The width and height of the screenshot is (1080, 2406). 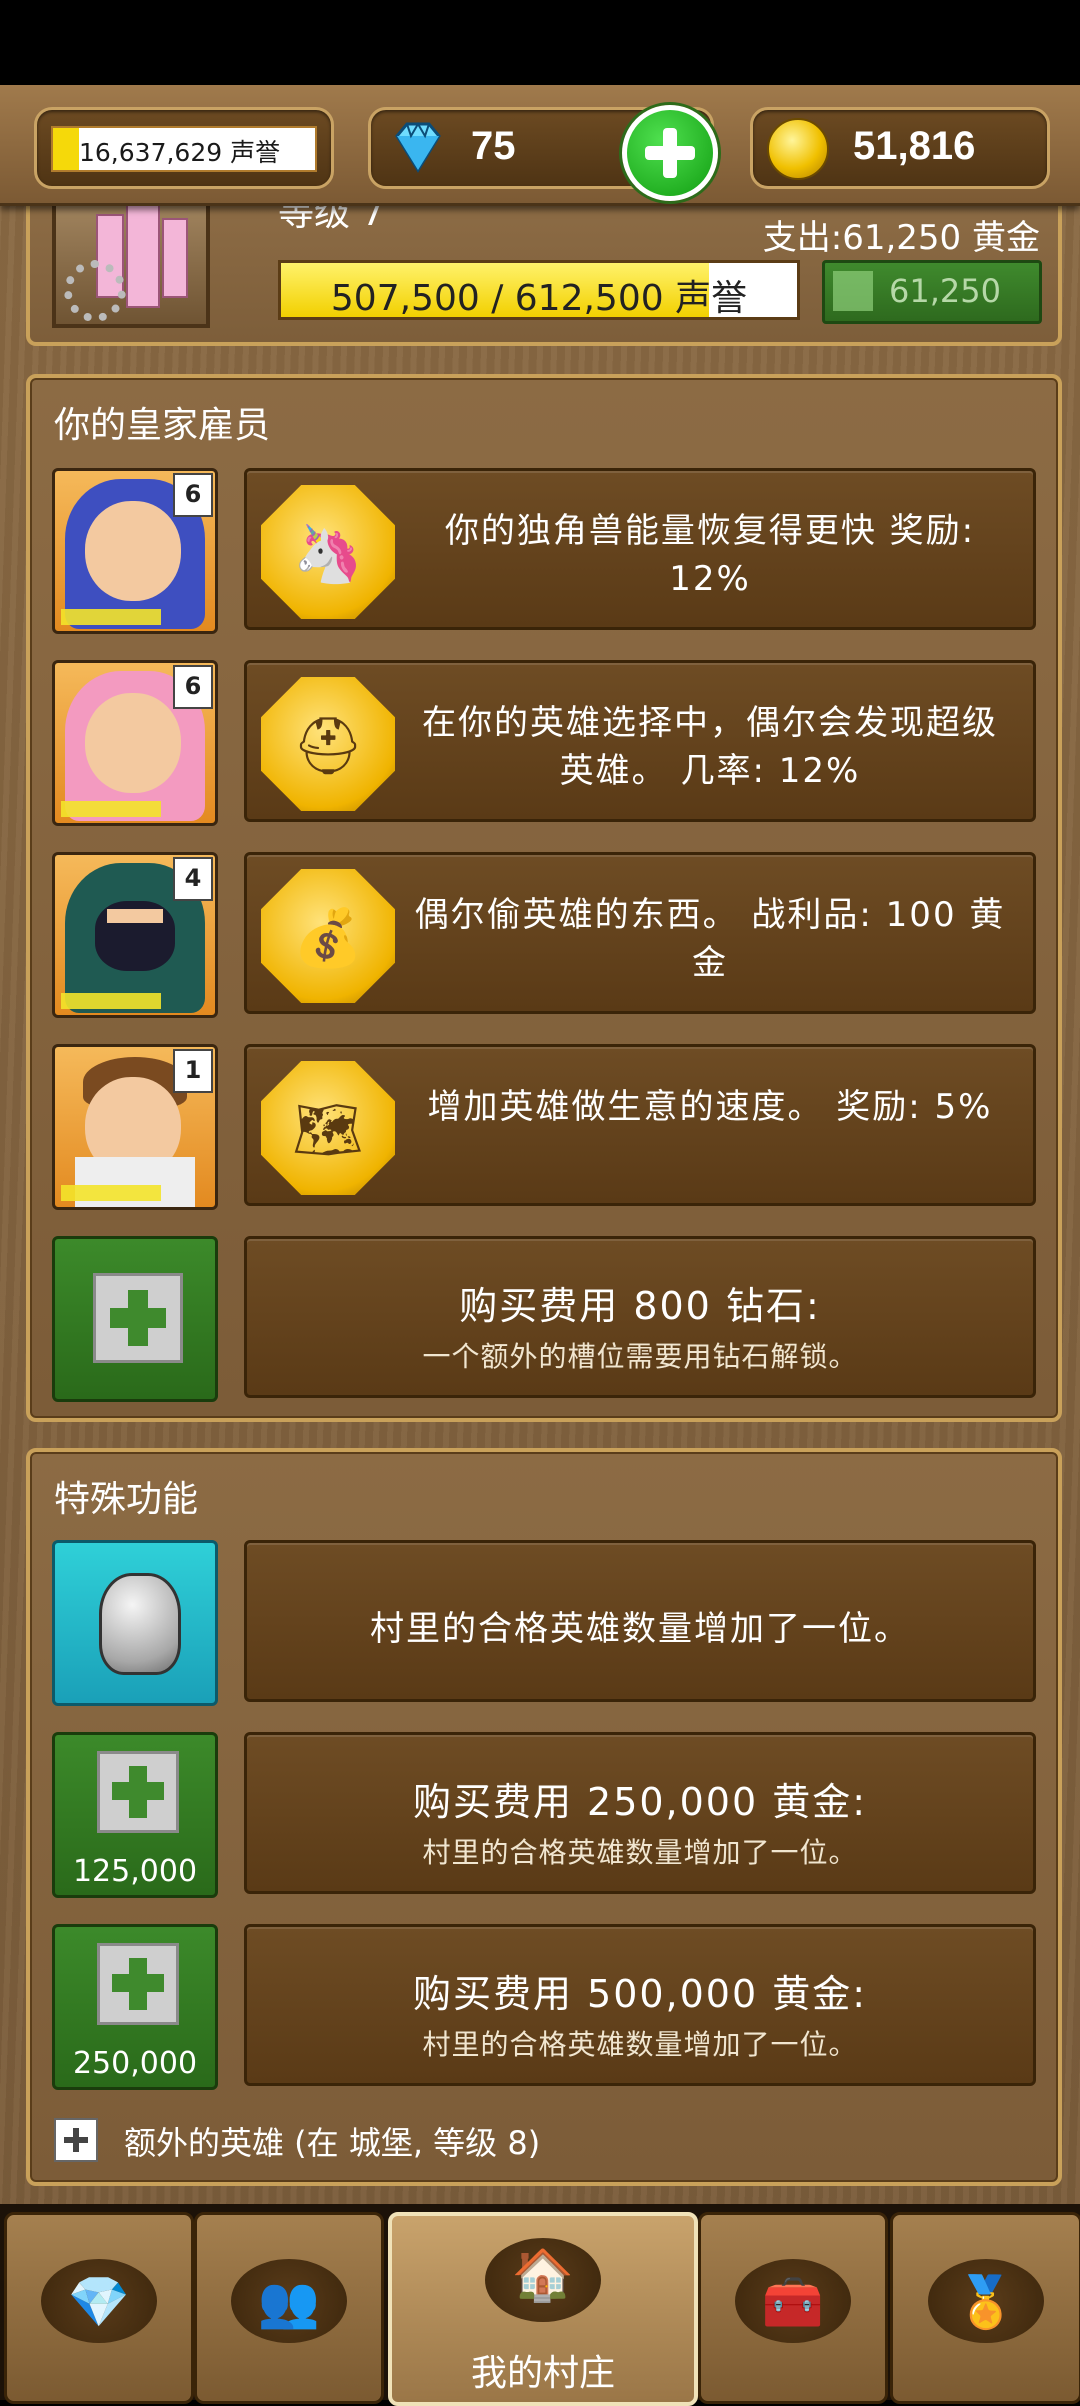 I want to click on slot-price: 125,000, so click(x=135, y=1871).